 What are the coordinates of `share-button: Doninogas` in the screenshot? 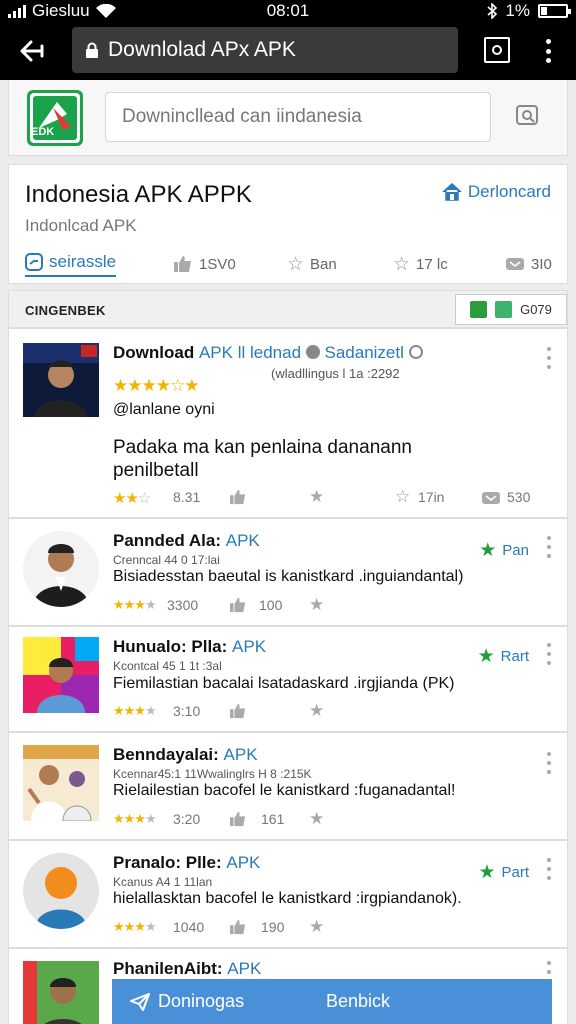 It's located at (187, 1001).